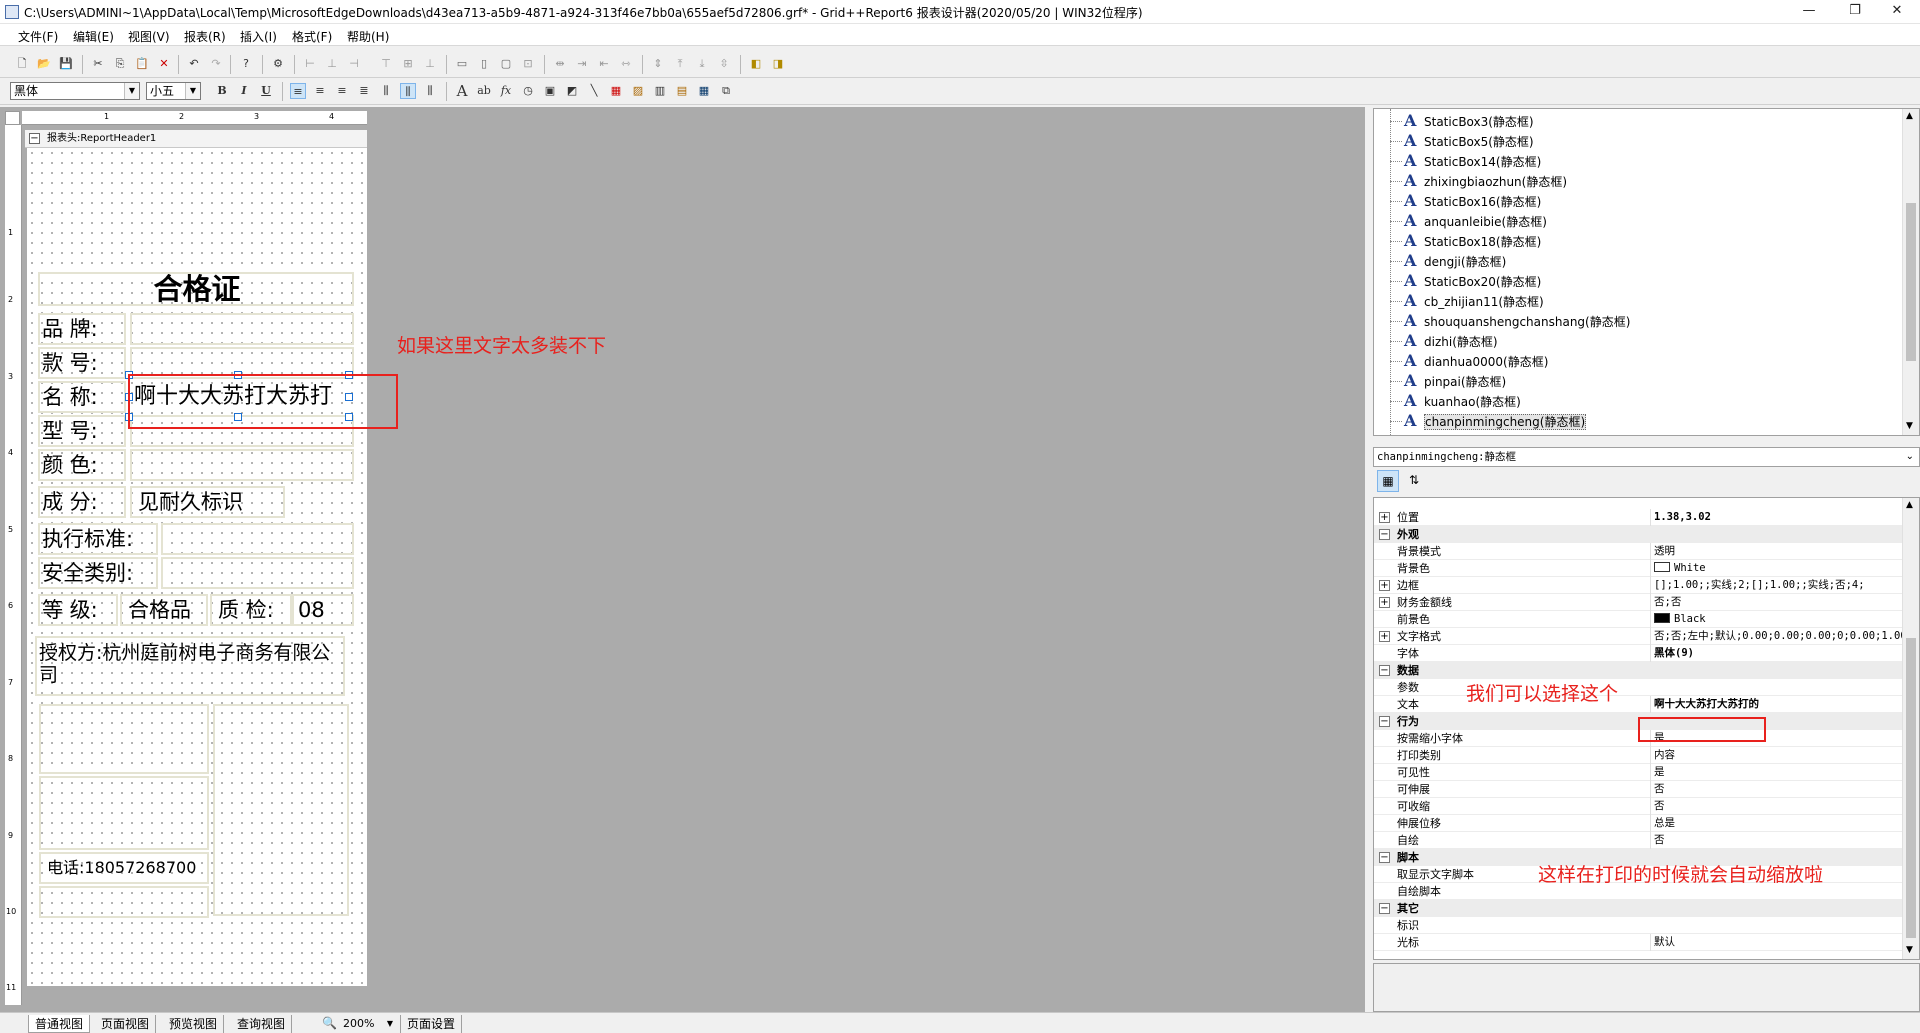 Image resolution: width=1920 pixels, height=1033 pixels. I want to click on hspace-dec-icon: ⇤, so click(604, 64).